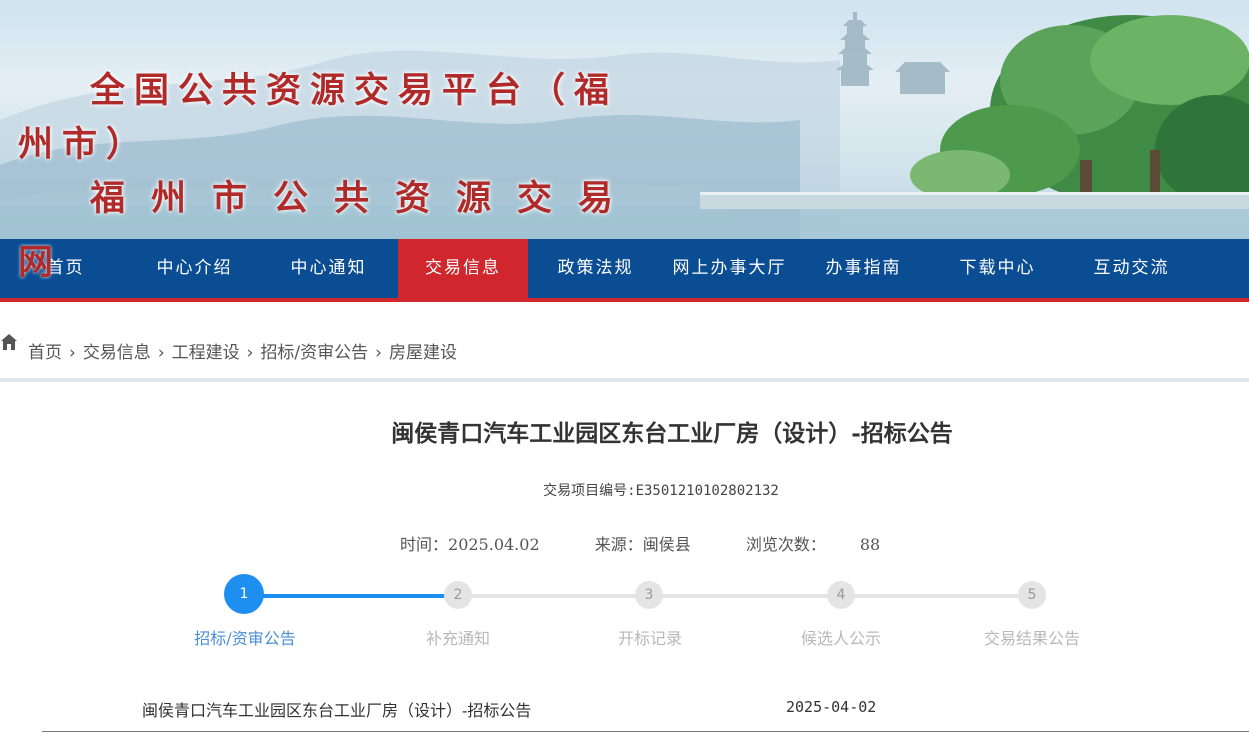 This screenshot has height=743, width=1249. I want to click on step-1-dot: 1, so click(244, 594).